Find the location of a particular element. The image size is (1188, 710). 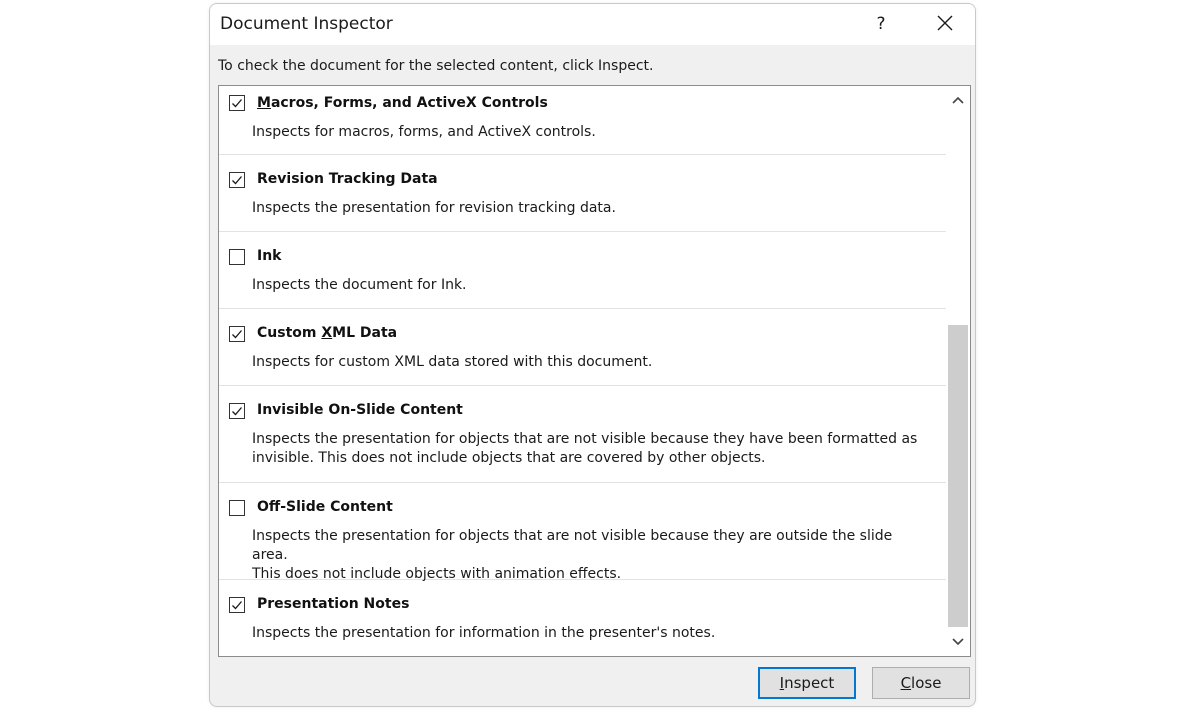

item-title: Macros, Forms, and ActiveX Controls is located at coordinates (402, 103).